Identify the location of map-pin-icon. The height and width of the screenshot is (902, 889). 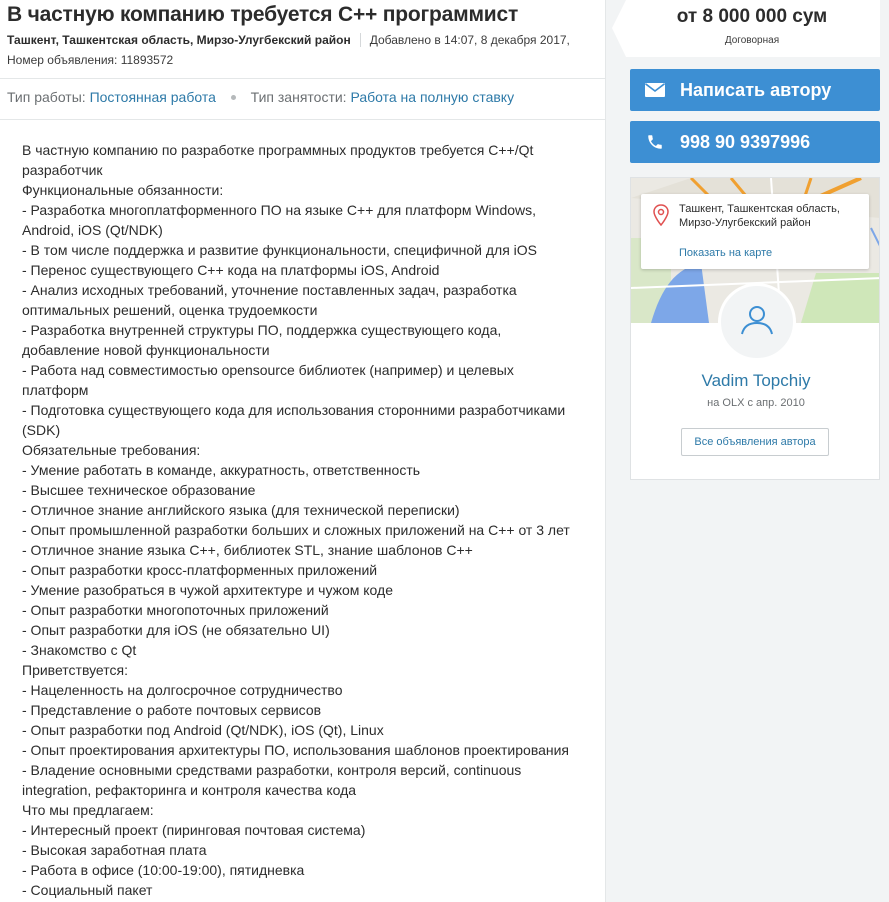
(661, 217).